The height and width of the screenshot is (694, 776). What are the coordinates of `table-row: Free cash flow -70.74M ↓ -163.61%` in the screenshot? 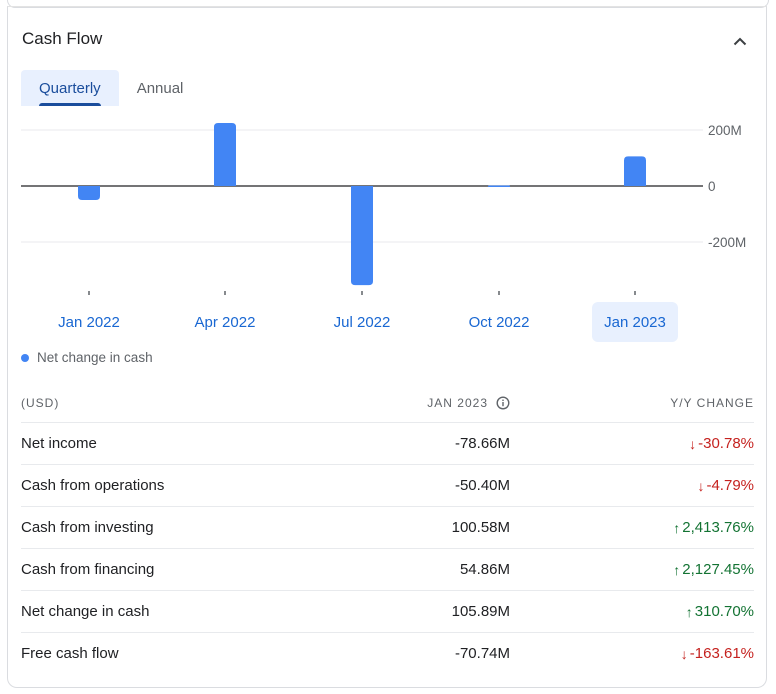 It's located at (387, 653).